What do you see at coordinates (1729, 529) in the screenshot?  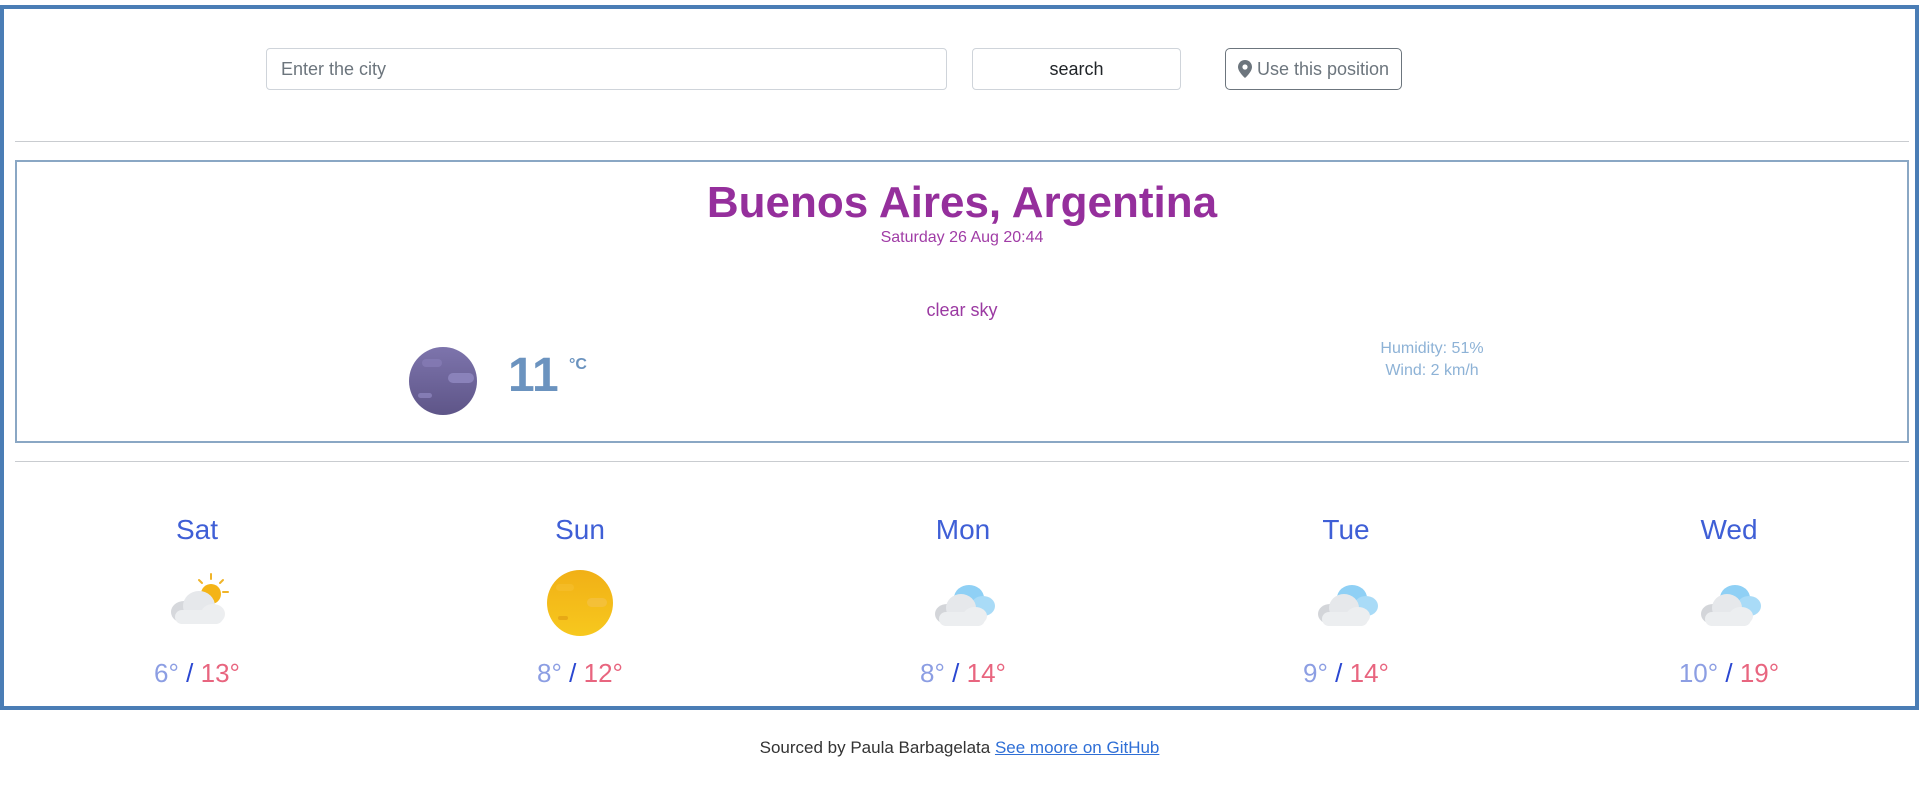 I see `forecast-day-name: Wed` at bounding box center [1729, 529].